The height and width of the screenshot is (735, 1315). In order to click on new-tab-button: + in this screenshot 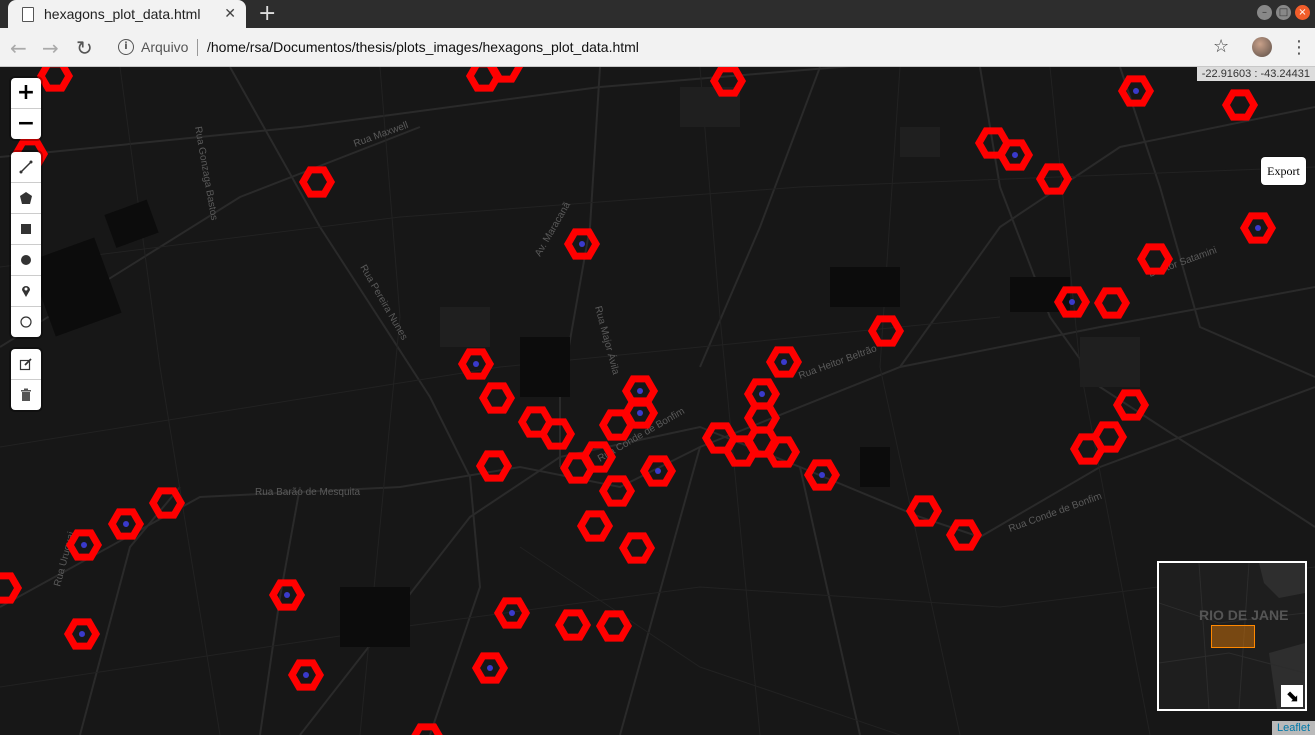, I will do `click(267, 13)`.